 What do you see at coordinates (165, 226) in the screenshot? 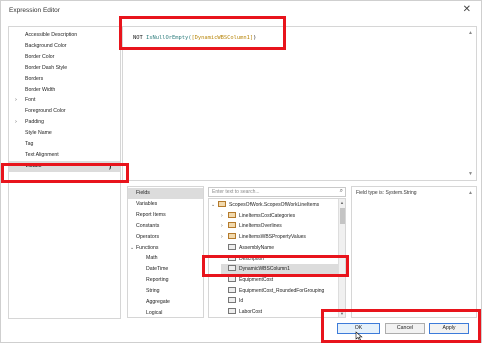
I see `category-item: Constants` at bounding box center [165, 226].